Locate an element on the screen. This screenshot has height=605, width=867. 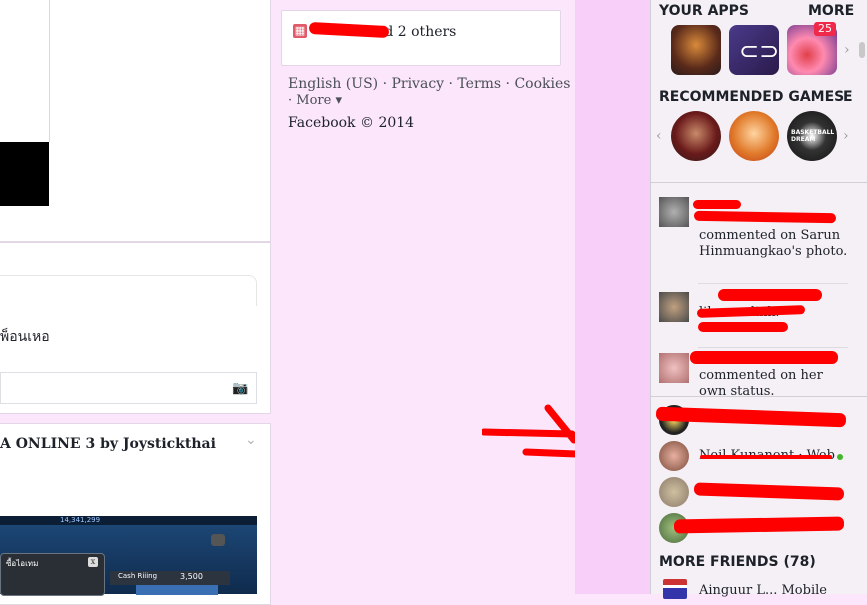
game-icon-cartoon is located at coordinates (754, 136).